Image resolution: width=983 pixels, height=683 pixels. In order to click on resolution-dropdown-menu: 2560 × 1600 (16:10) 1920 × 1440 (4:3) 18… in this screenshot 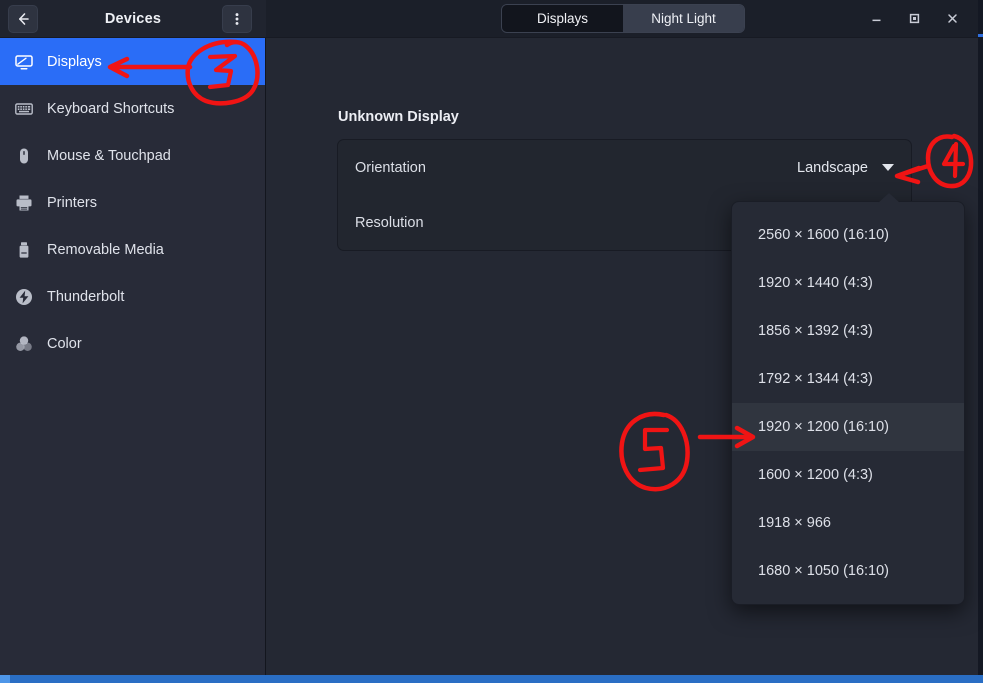, I will do `click(848, 403)`.